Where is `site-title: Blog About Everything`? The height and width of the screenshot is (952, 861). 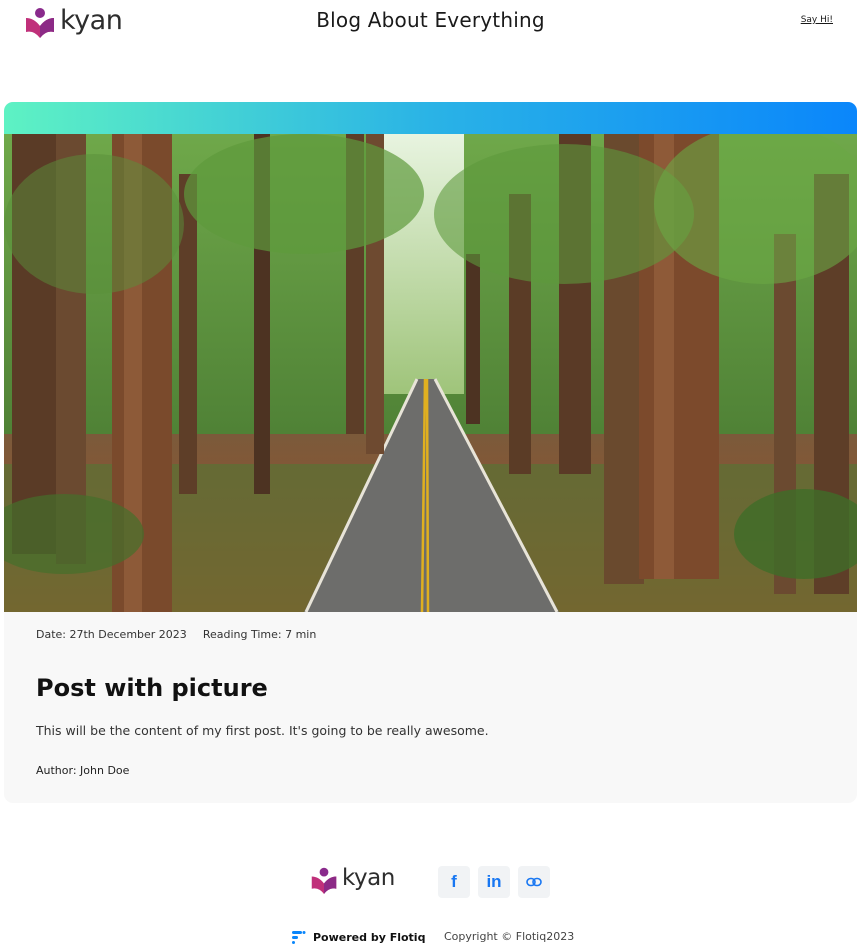 site-title: Blog About Everything is located at coordinates (430, 20).